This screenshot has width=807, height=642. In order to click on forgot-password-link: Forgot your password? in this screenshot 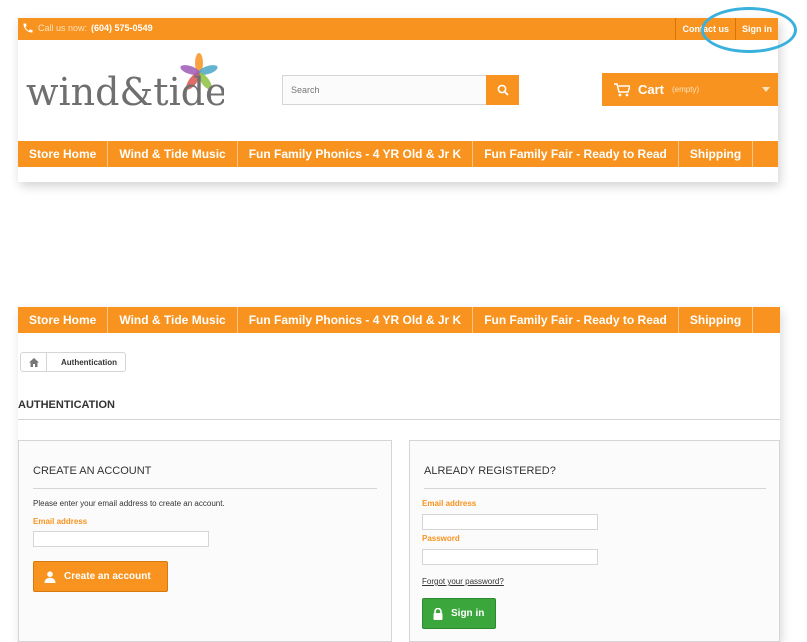, I will do `click(463, 581)`.